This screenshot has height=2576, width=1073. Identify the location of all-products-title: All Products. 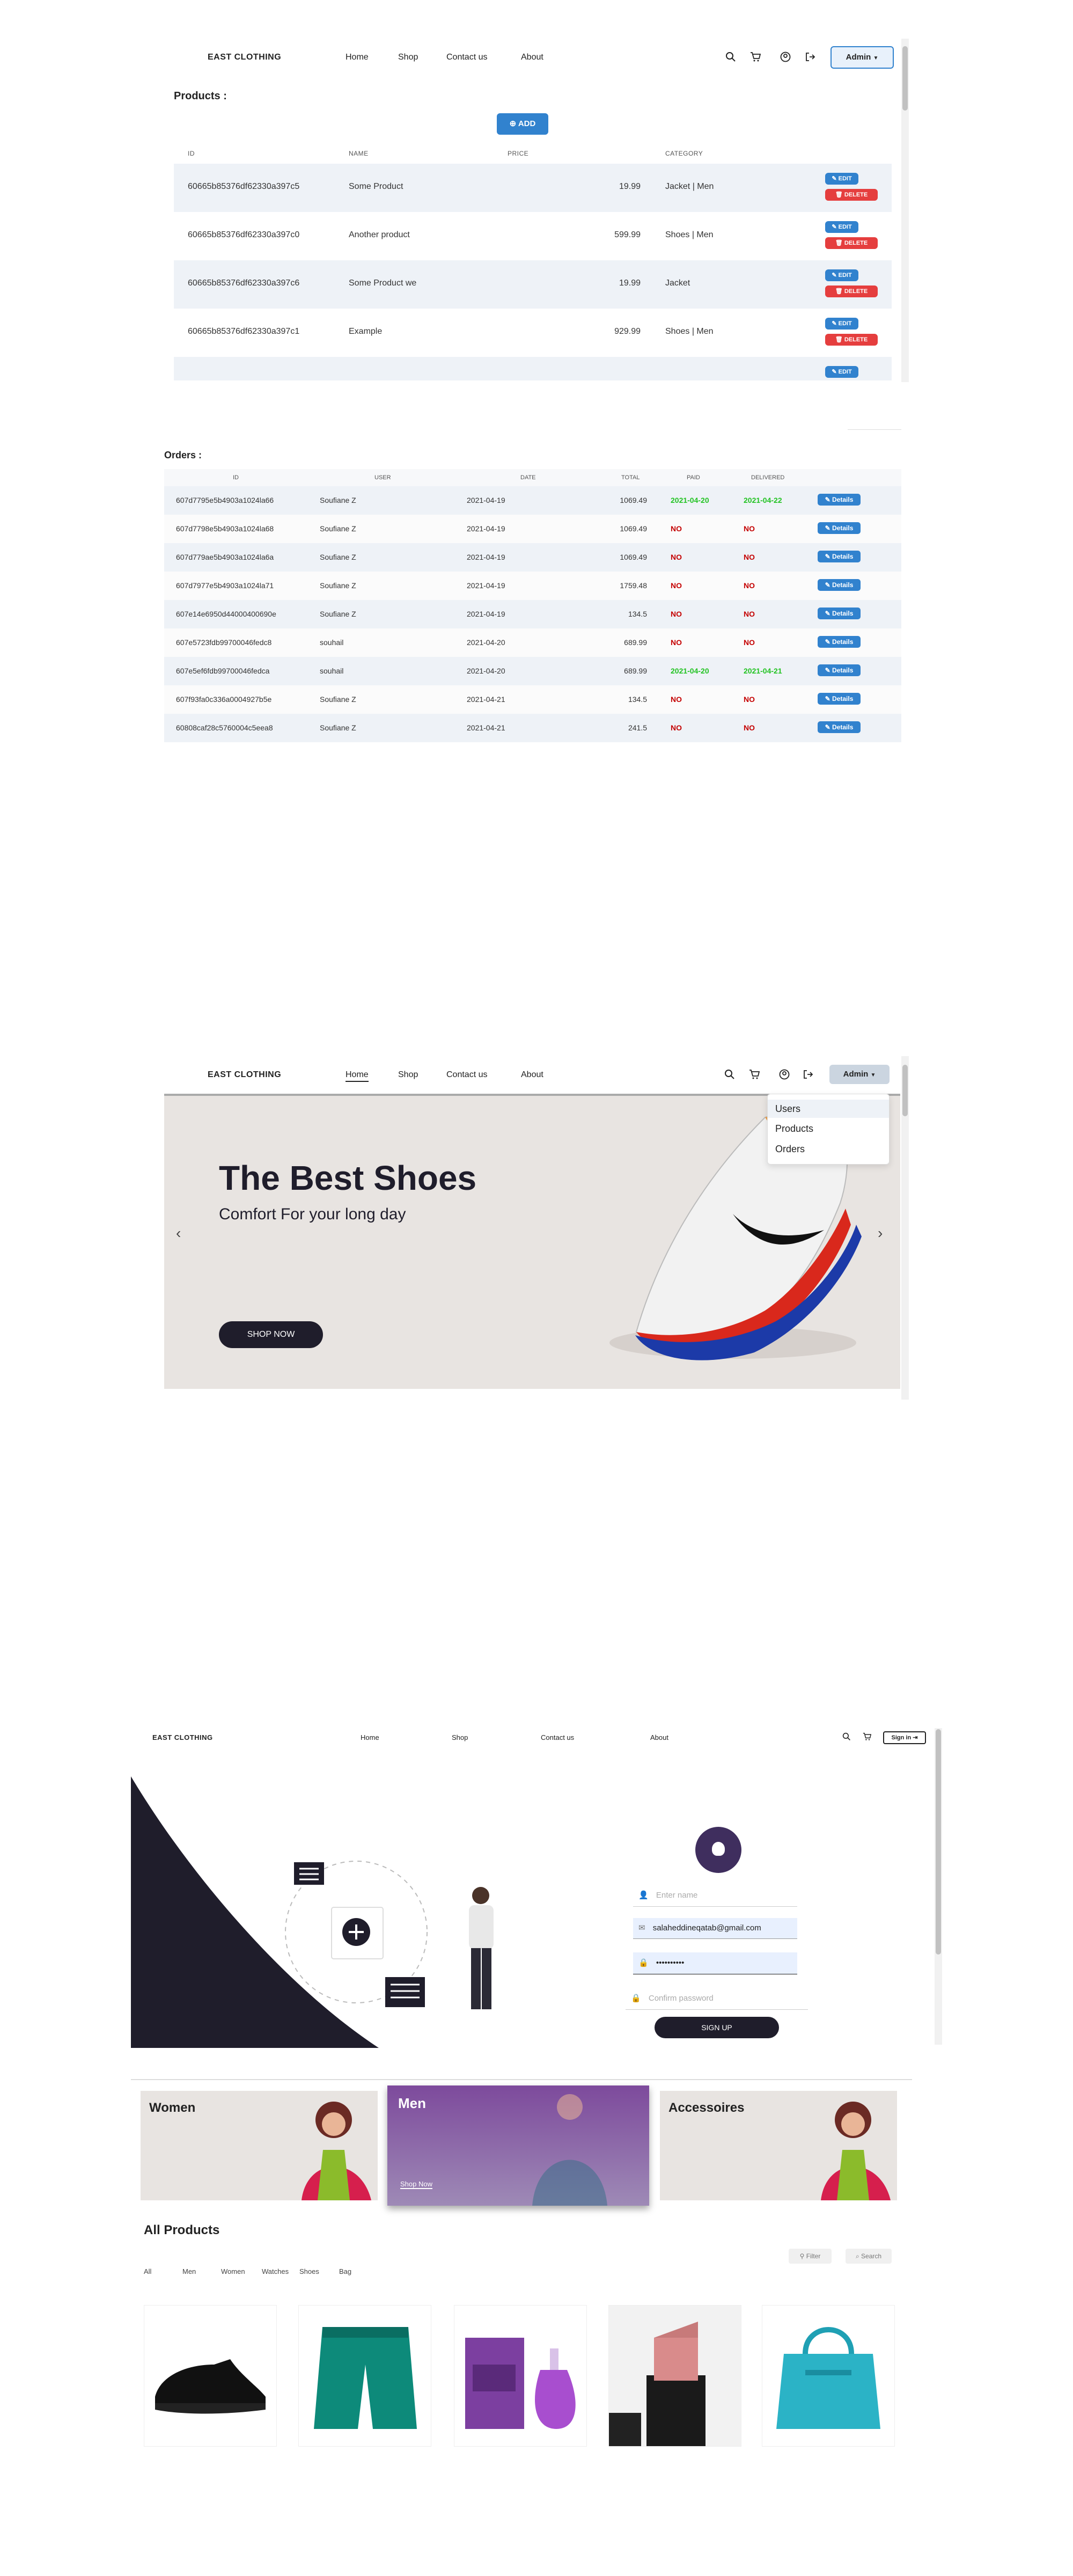
(182, 2230).